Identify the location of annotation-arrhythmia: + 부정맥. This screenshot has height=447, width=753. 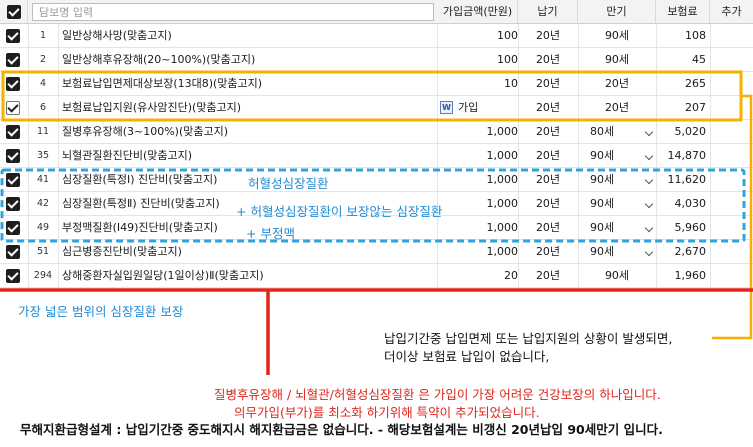
(270, 233).